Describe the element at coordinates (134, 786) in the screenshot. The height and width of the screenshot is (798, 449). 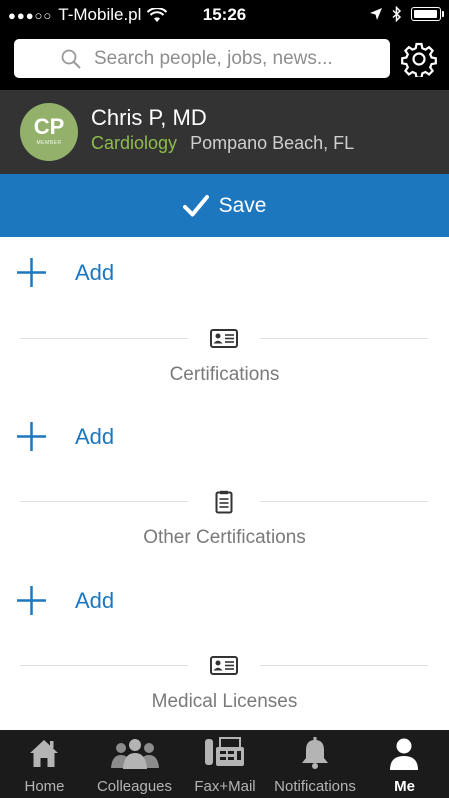
I see `tab-label: Colleagues` at that location.